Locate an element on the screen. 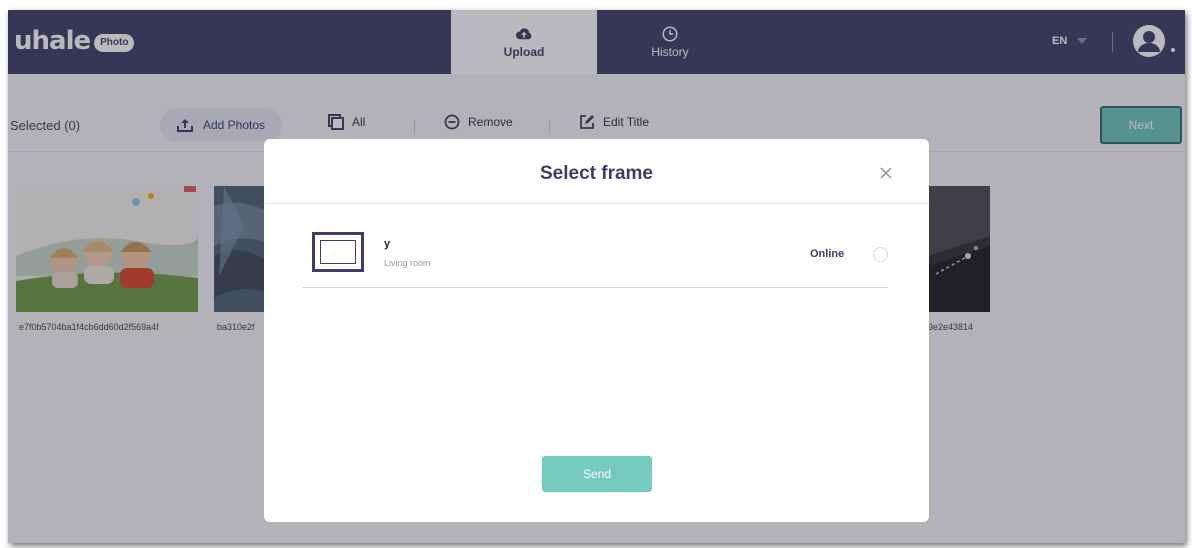  frame-row-divider is located at coordinates (595, 287).